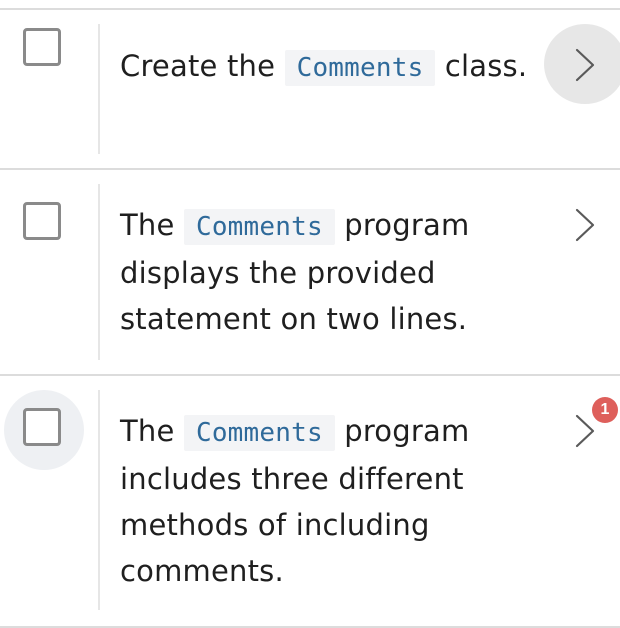  Describe the element at coordinates (99, 89) in the screenshot. I see `task-1-separator` at that location.